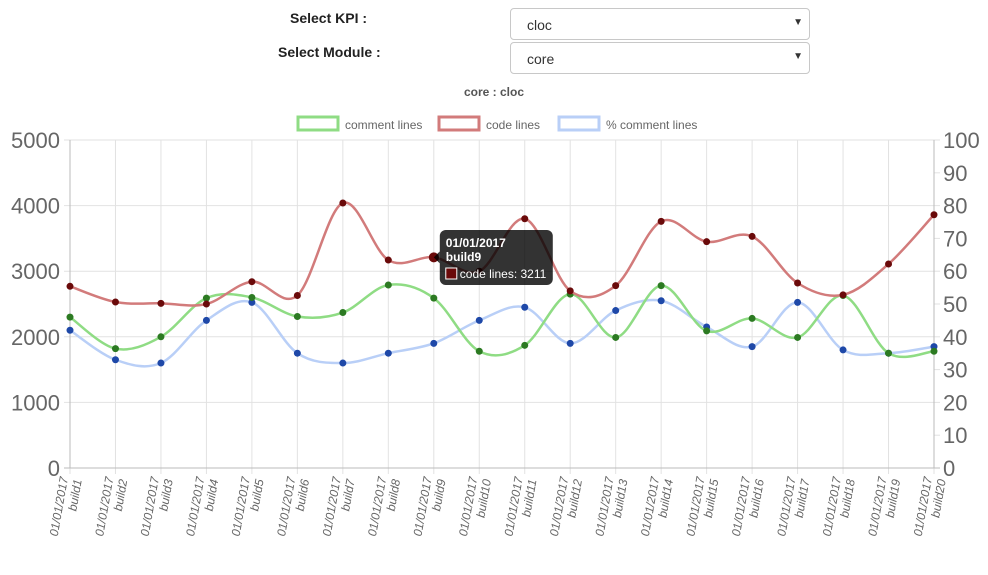 The width and height of the screenshot is (988, 575). I want to click on series-line, so click(502, 321).